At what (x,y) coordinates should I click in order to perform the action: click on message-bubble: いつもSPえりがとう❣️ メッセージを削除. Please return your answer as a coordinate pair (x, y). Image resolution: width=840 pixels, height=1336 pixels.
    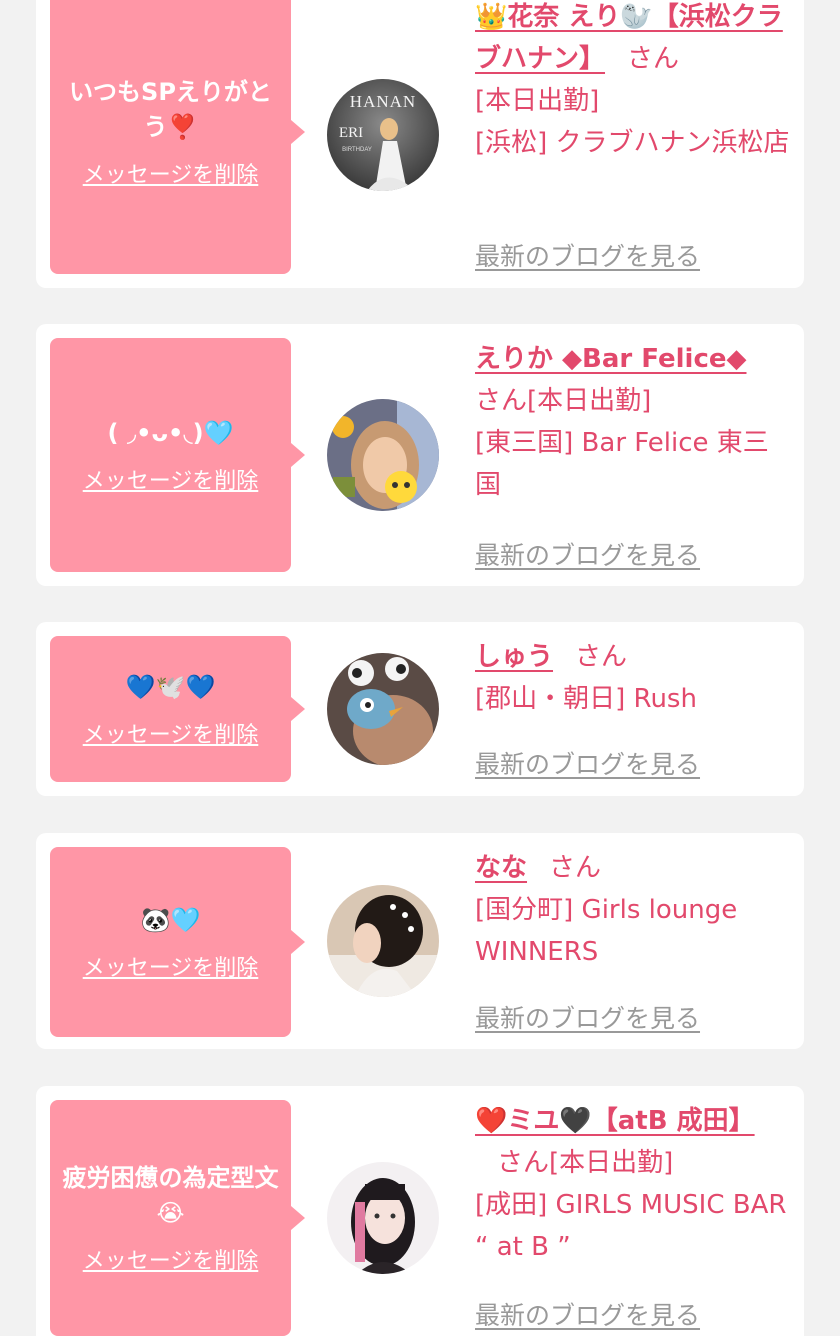
    Looking at the image, I should click on (177, 137).